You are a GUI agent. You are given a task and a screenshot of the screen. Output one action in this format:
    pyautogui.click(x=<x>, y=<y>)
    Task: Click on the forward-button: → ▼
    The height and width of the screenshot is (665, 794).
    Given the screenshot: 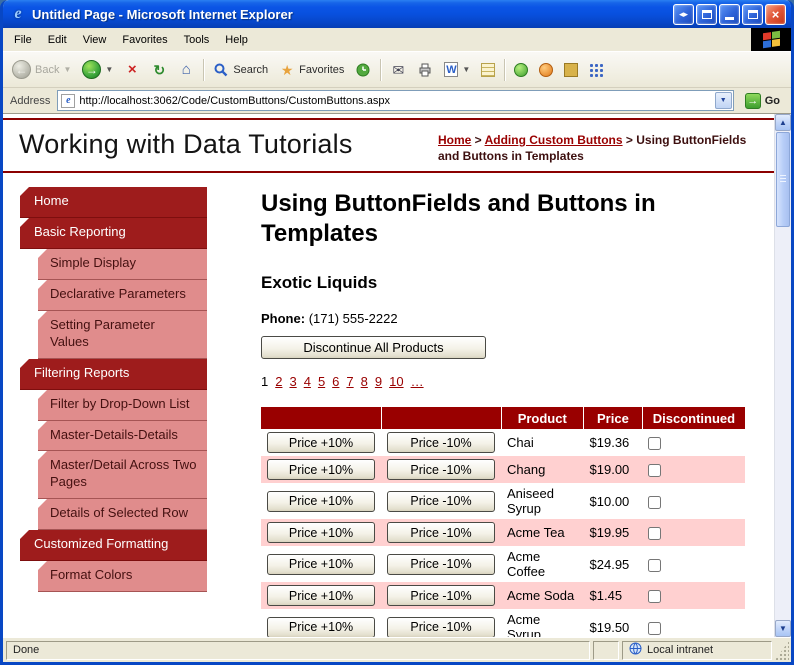 What is the action you would take?
    pyautogui.click(x=97, y=69)
    